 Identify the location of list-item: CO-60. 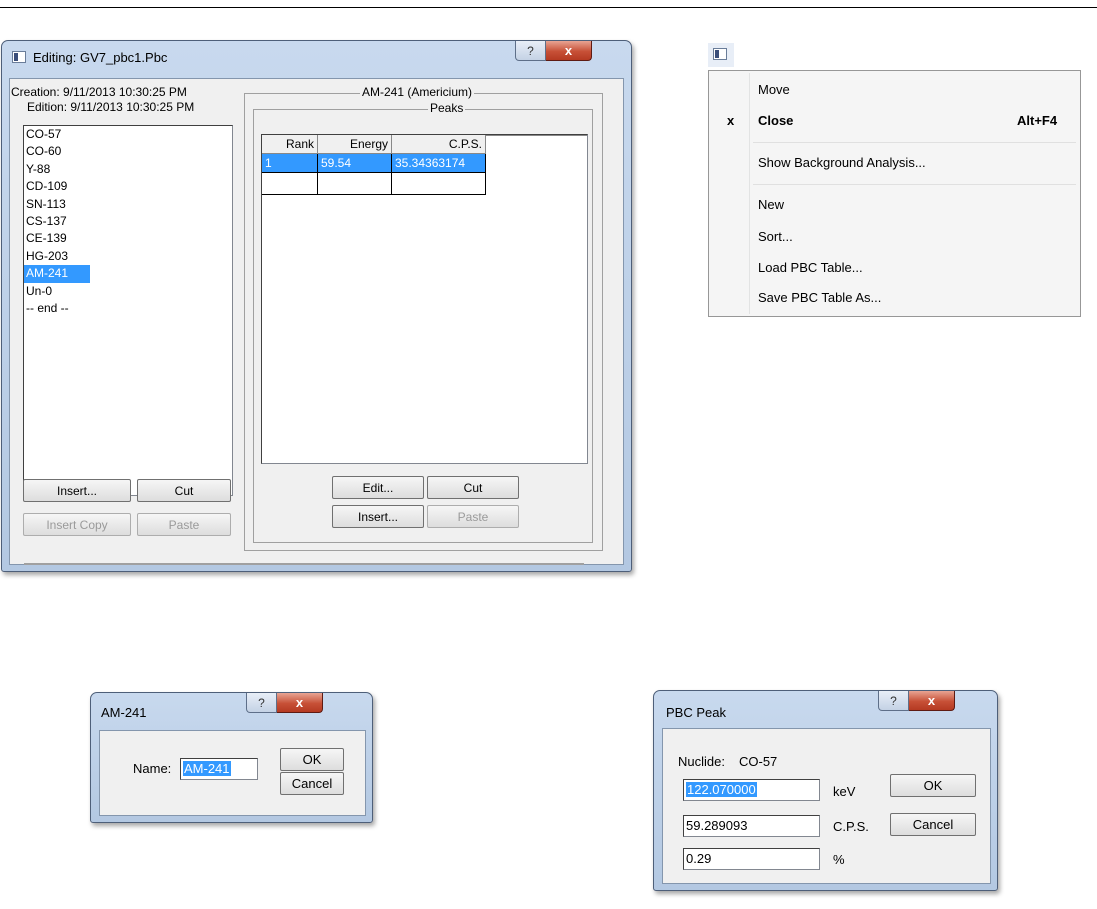
(128, 151).